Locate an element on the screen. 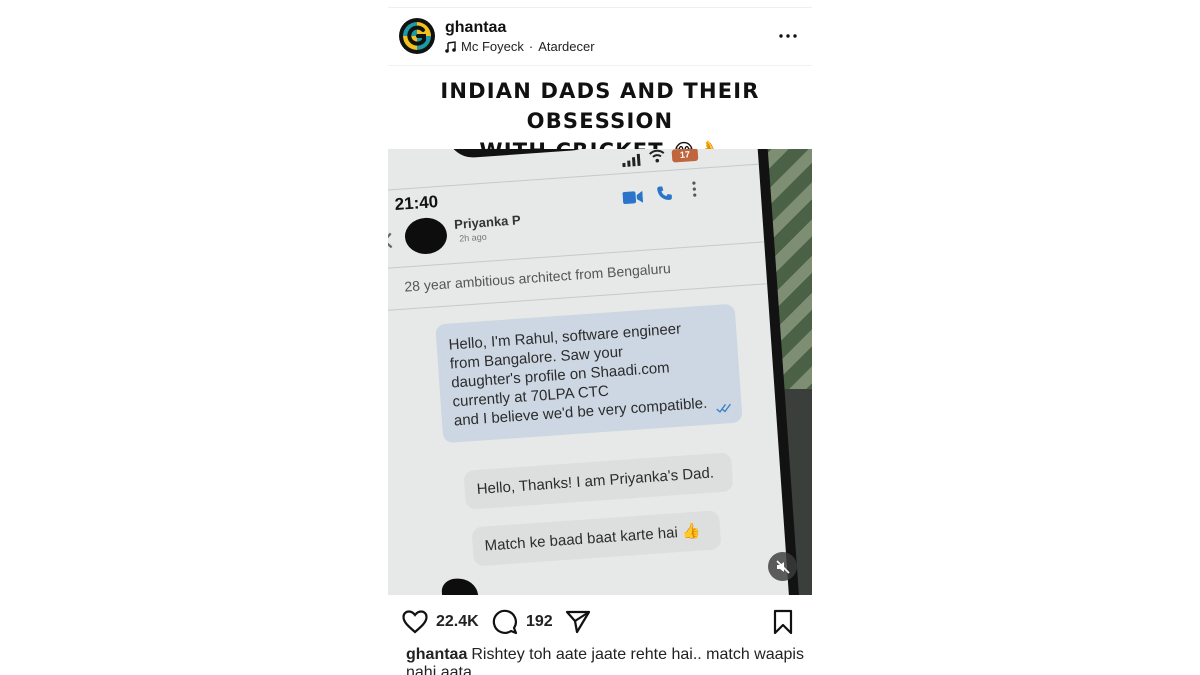 The image size is (1200, 675). more-options-icon is located at coordinates (788, 36).